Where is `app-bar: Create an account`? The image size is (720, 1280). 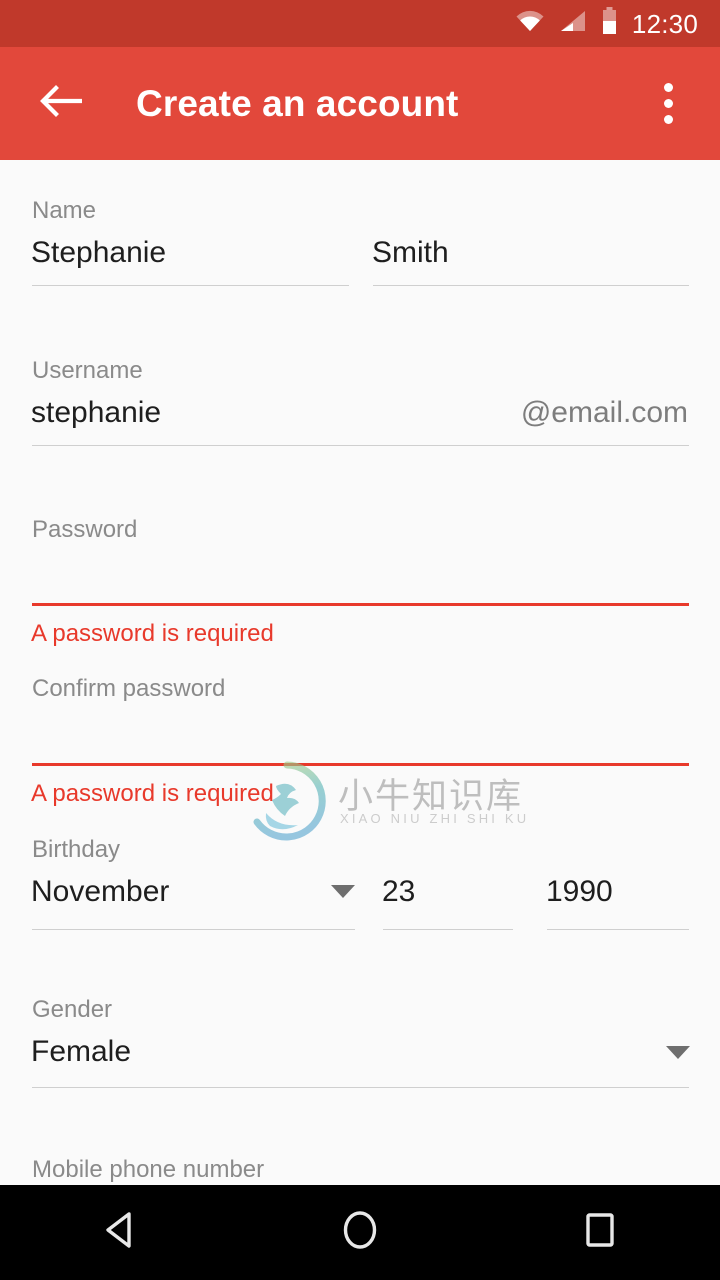
app-bar: Create an account is located at coordinates (360, 103).